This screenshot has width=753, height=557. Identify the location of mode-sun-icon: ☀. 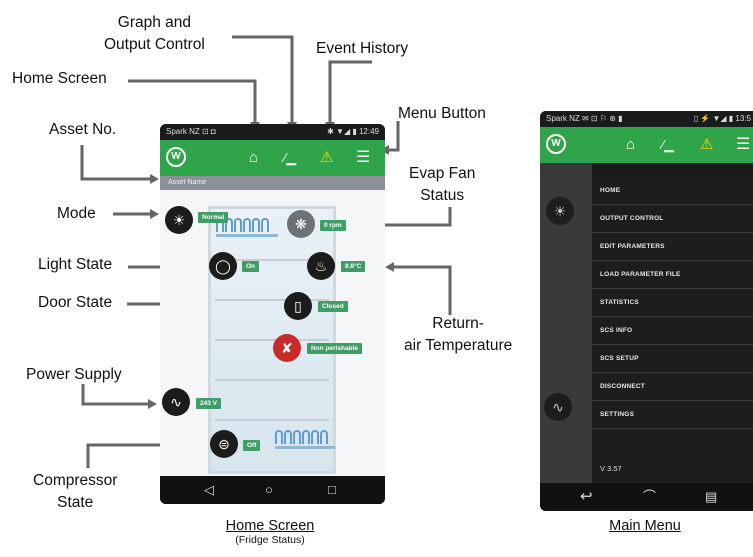
(179, 220).